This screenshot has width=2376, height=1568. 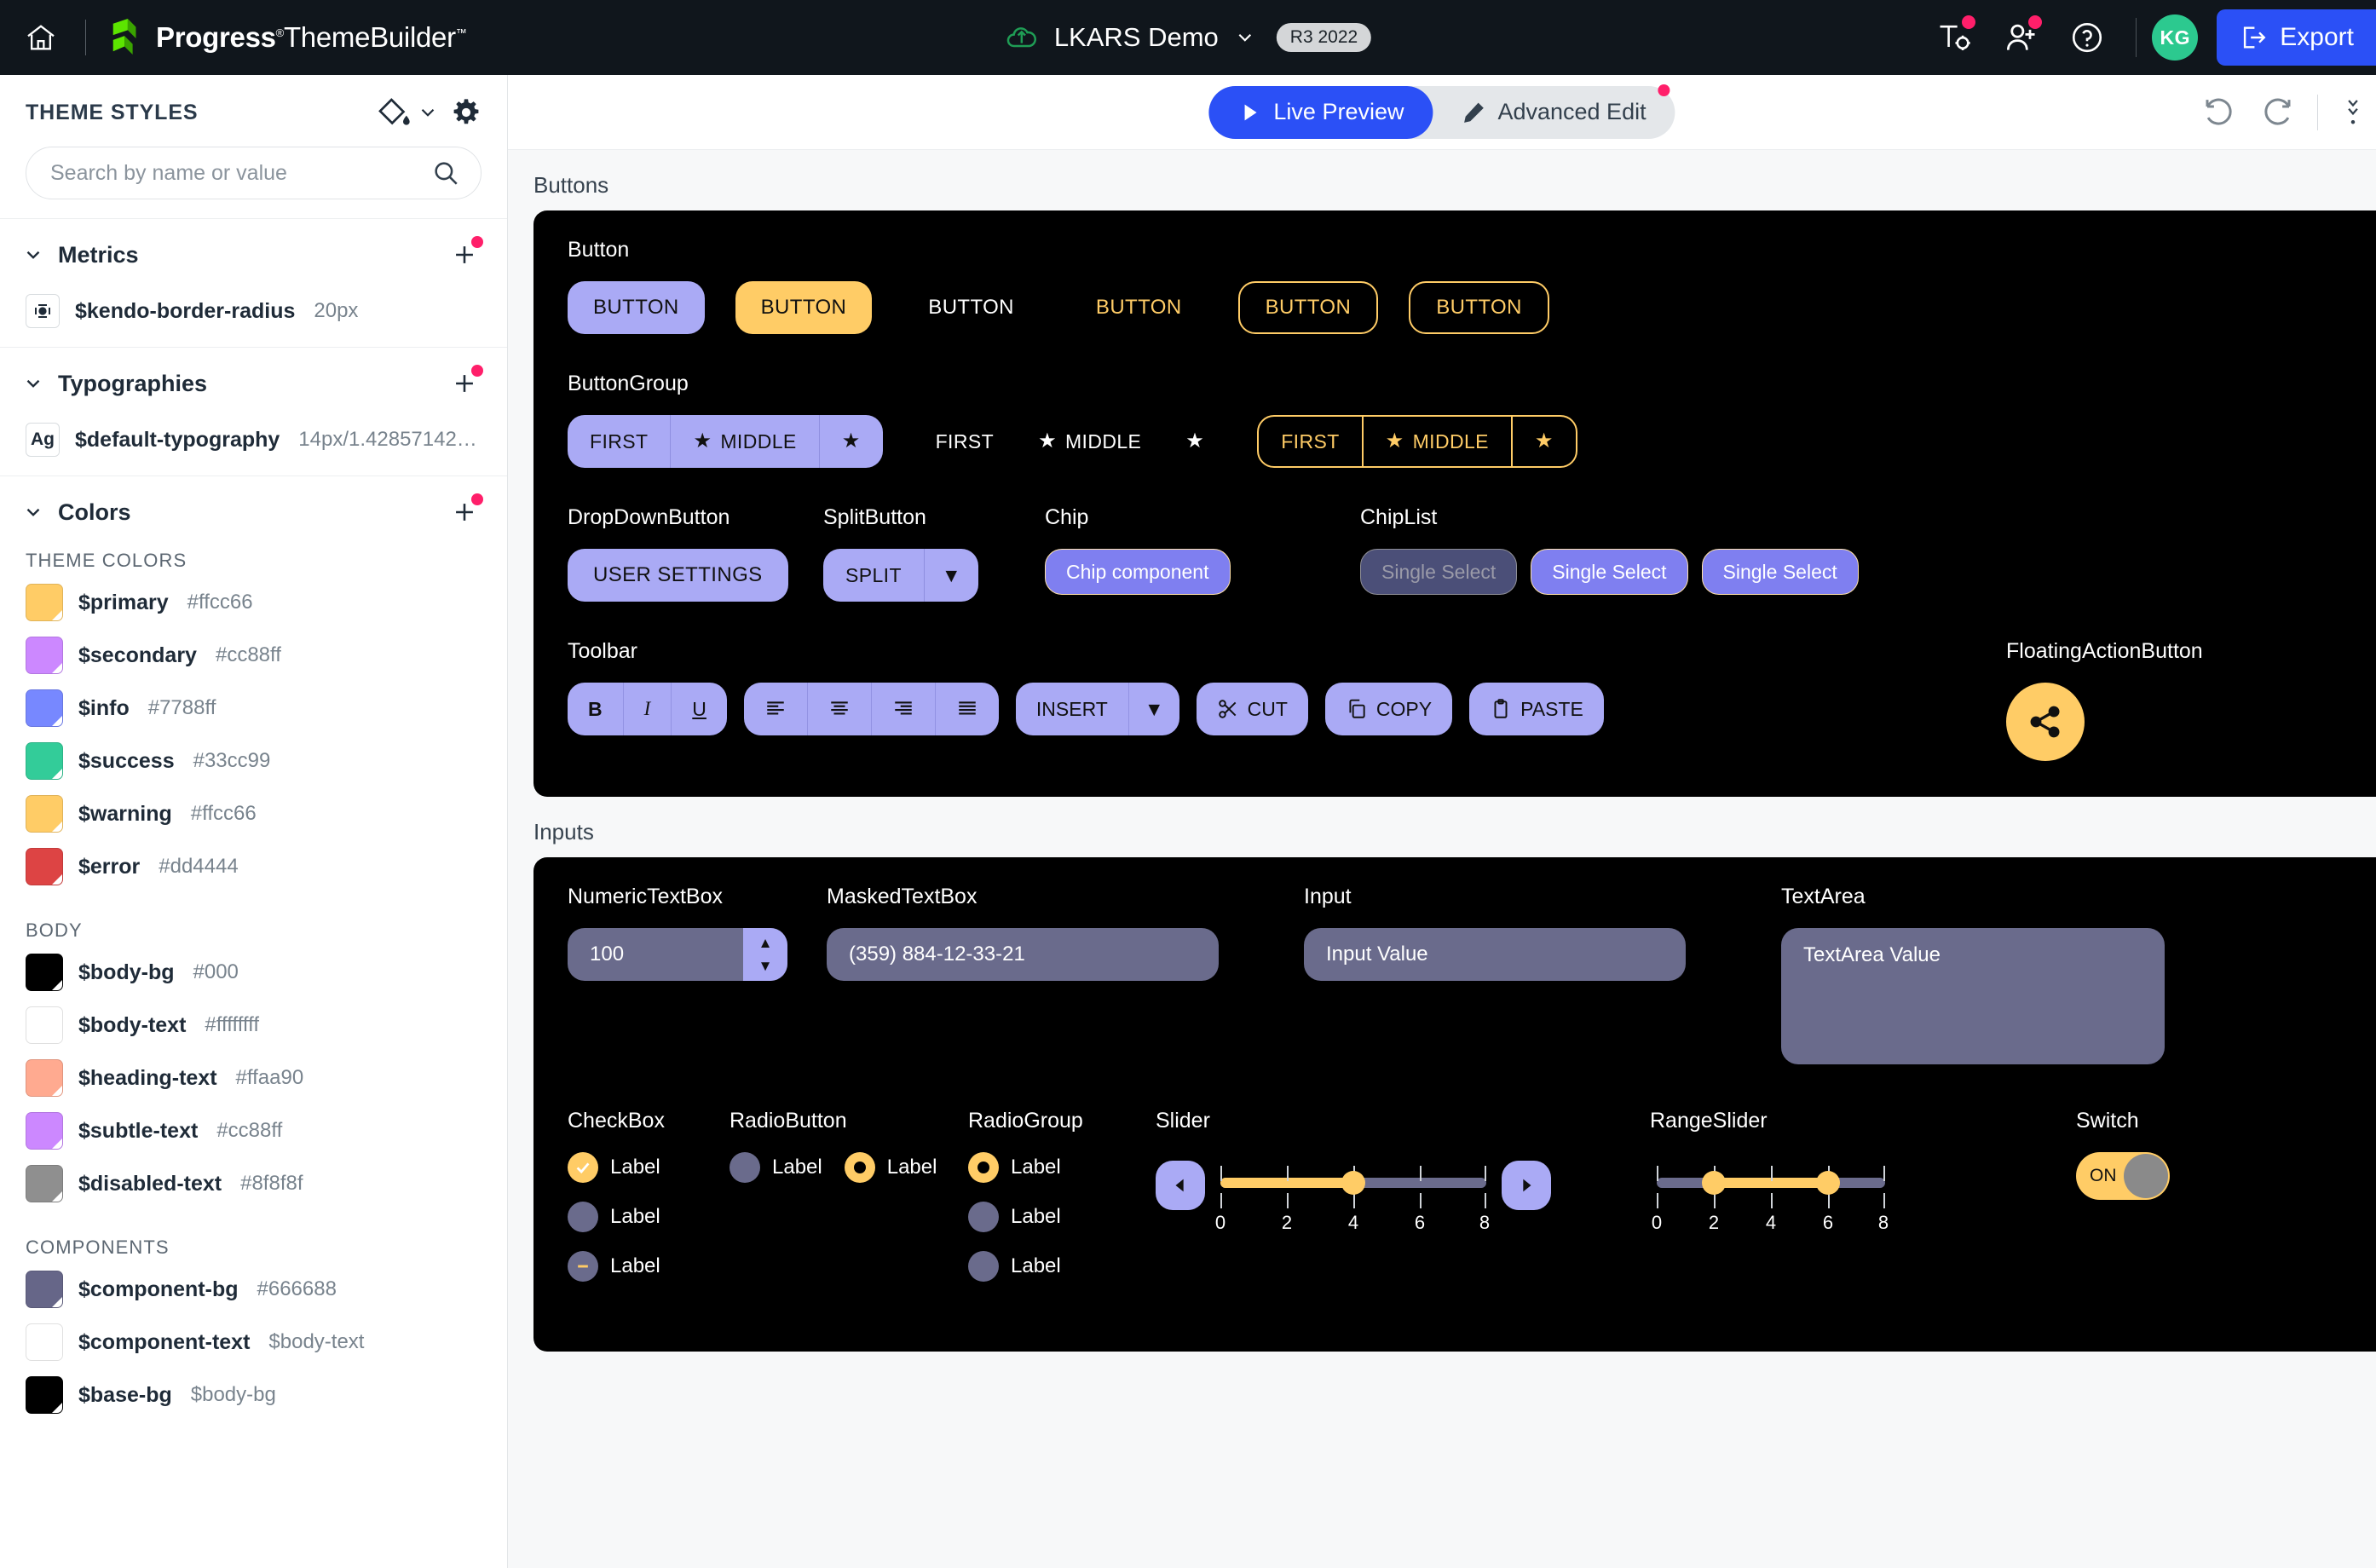 What do you see at coordinates (465, 254) in the screenshot?
I see `add-metric-button` at bounding box center [465, 254].